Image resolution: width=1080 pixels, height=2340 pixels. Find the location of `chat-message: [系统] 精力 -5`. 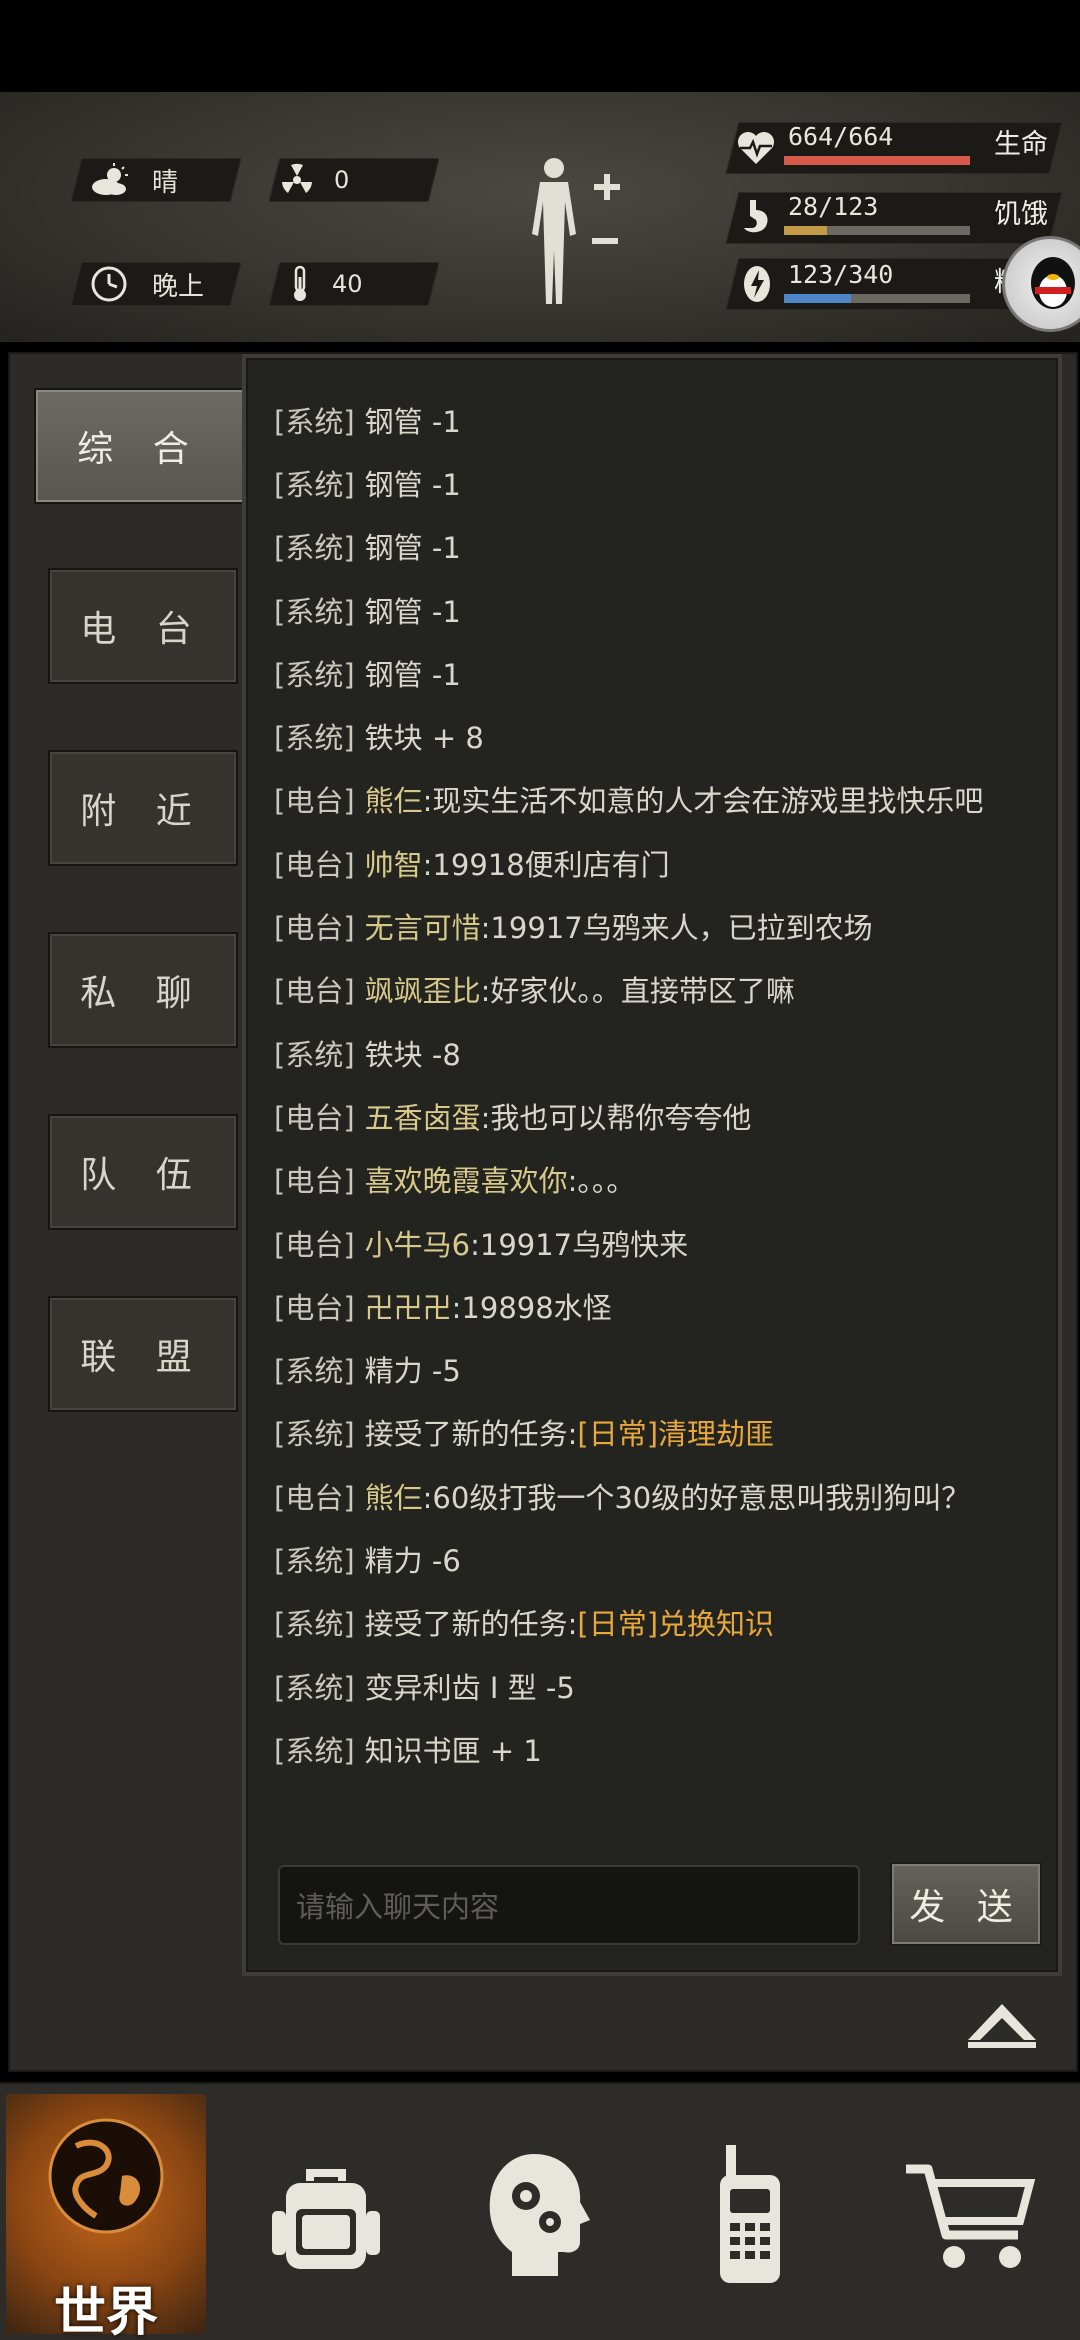

chat-message: [系统] 精力 -5 is located at coordinates (654, 1368).